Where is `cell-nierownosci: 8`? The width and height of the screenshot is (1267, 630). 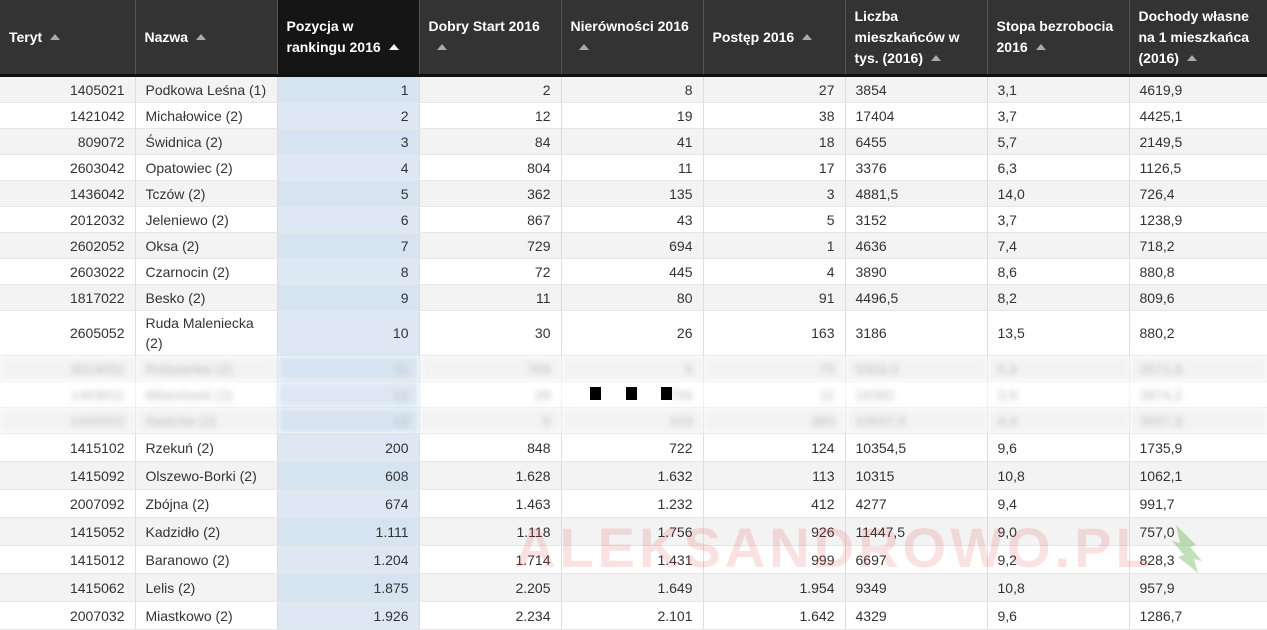
cell-nierownosci: 8 is located at coordinates (632, 89).